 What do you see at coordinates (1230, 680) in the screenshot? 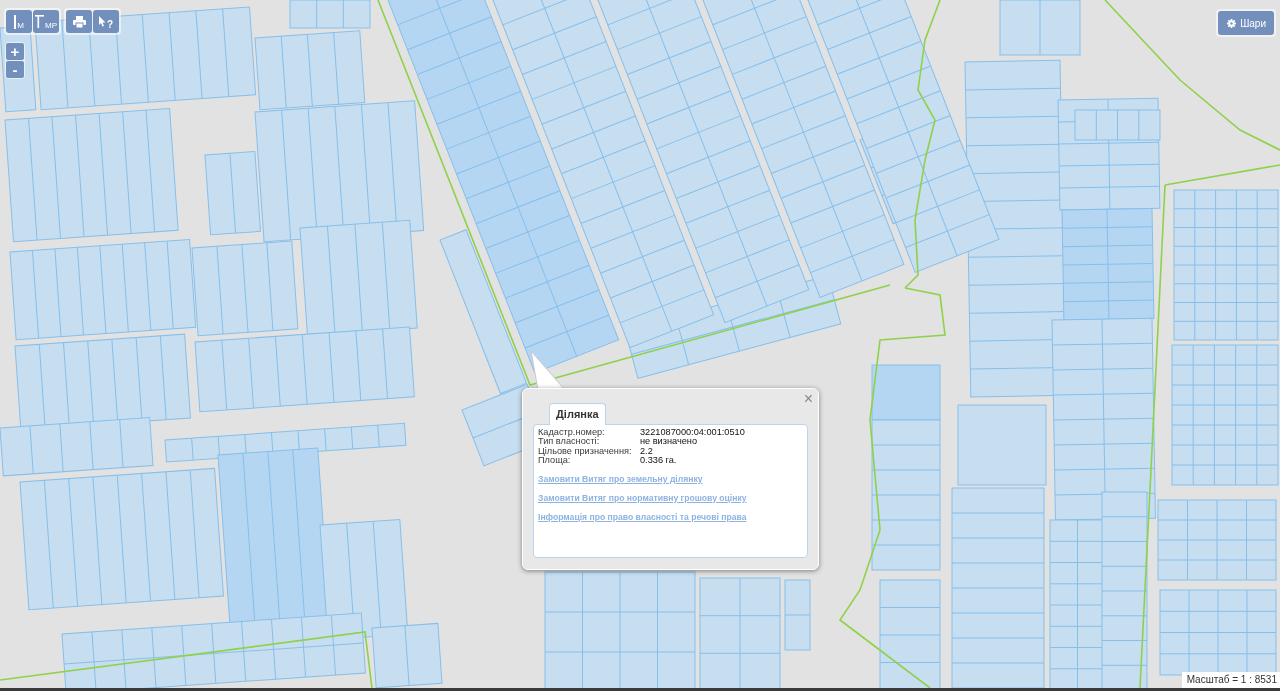
I see `scale-label: Масштаб = 1 : 8531` at bounding box center [1230, 680].